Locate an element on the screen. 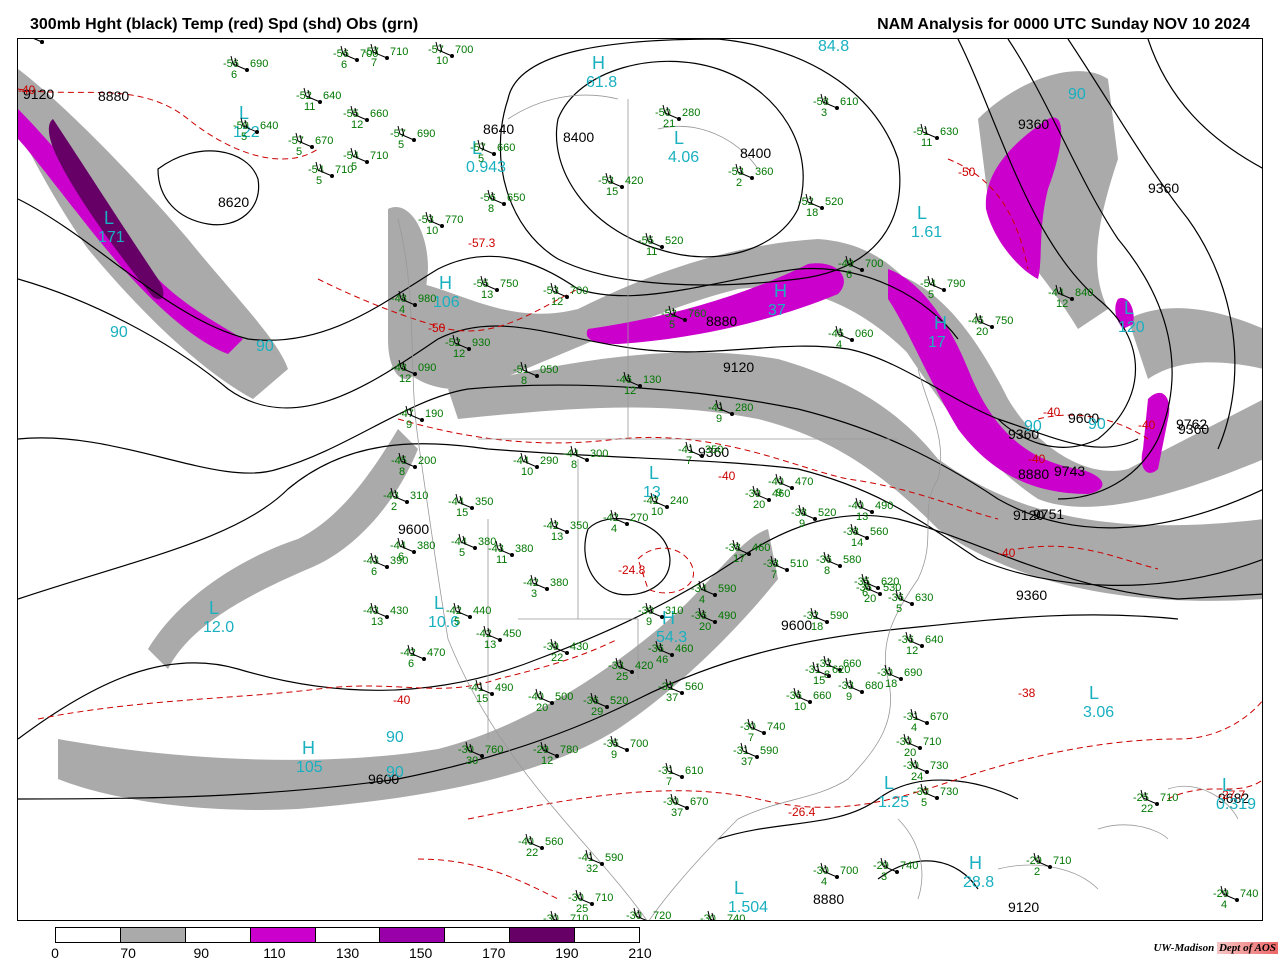  station-observation: -29 7404 is located at coordinates (1235, 898).